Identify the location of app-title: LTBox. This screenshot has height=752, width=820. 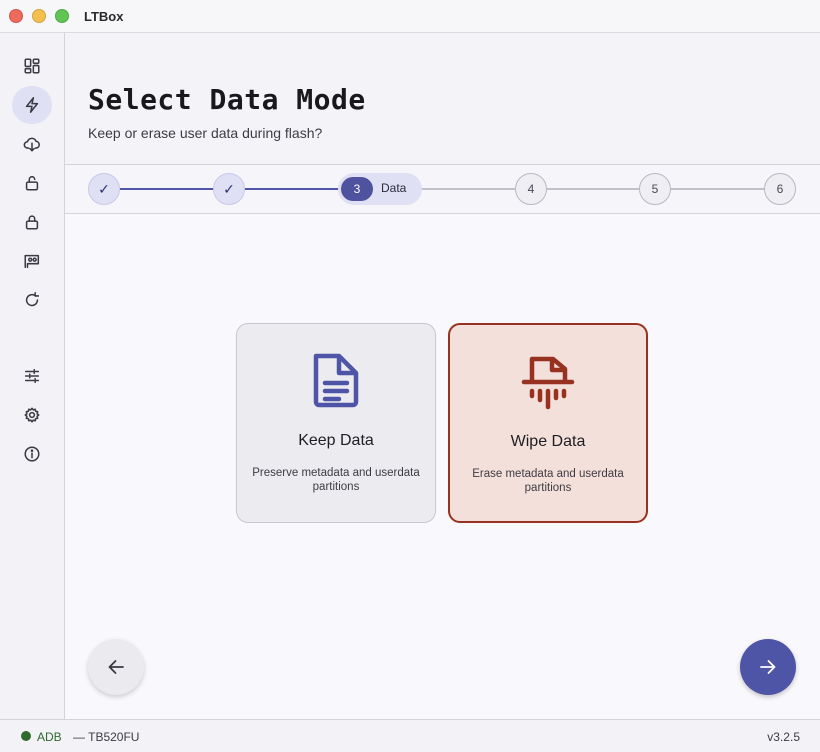
(104, 16).